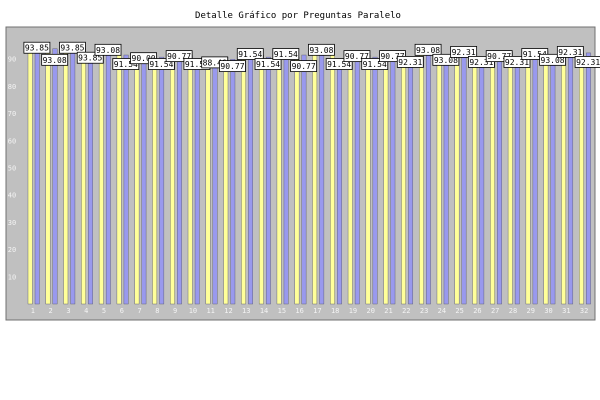 The width and height of the screenshot is (600, 400). Describe the element at coordinates (12, 250) in the screenshot. I see `y-tick-label: 20` at that location.